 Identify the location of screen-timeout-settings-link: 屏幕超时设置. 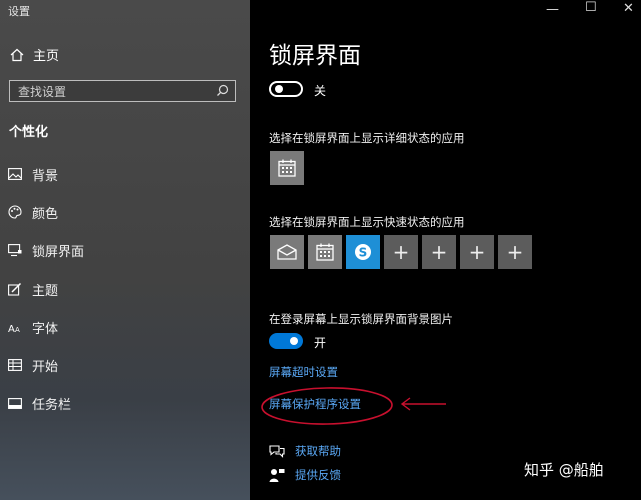
(303, 372).